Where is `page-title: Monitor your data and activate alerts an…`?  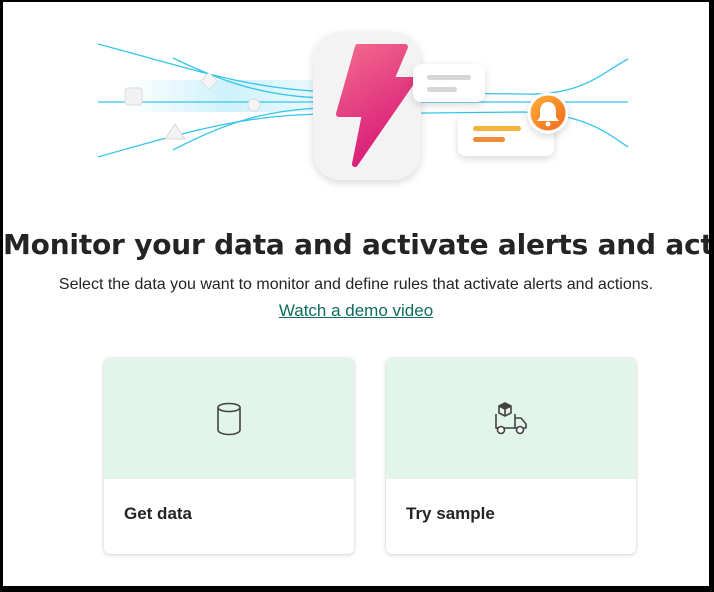
page-title: Monitor your data and activate alerts an… is located at coordinates (356, 244).